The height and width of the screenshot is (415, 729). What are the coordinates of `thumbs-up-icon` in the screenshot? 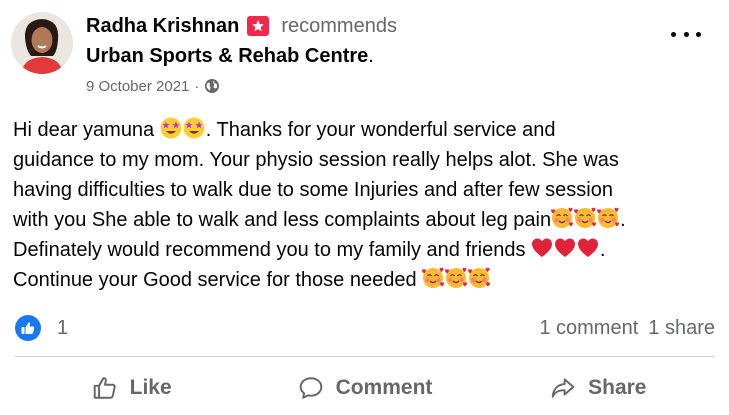 It's located at (104, 388).